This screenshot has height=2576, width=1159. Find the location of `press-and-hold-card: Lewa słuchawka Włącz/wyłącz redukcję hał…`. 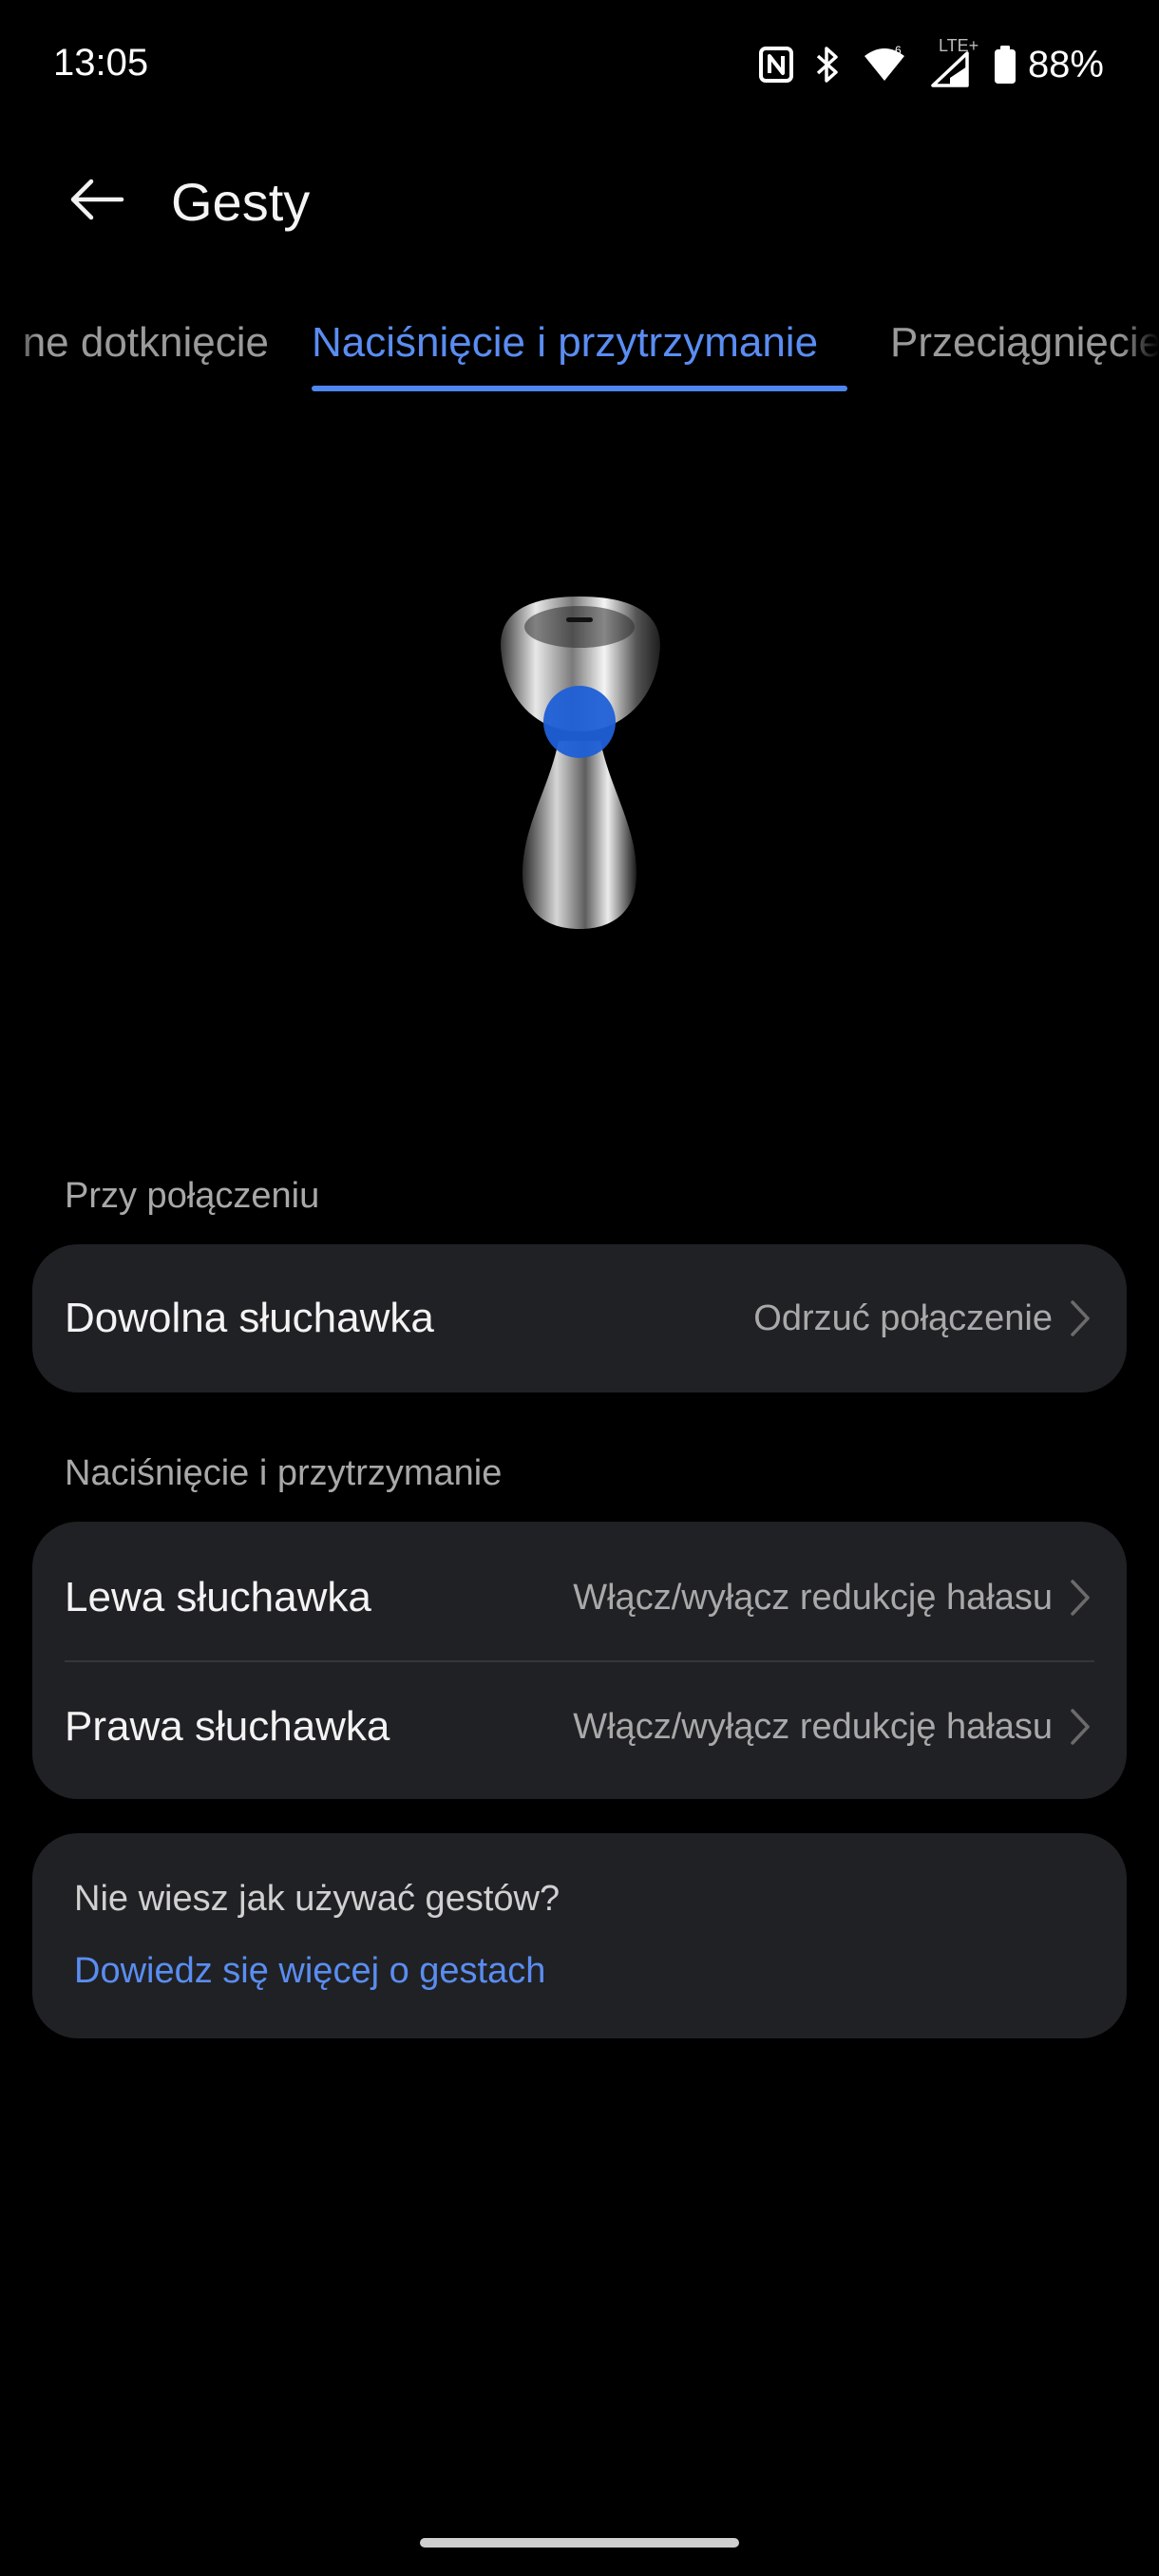

press-and-hold-card: Lewa słuchawka Włącz/wyłącz redukcję hał… is located at coordinates (579, 1660).